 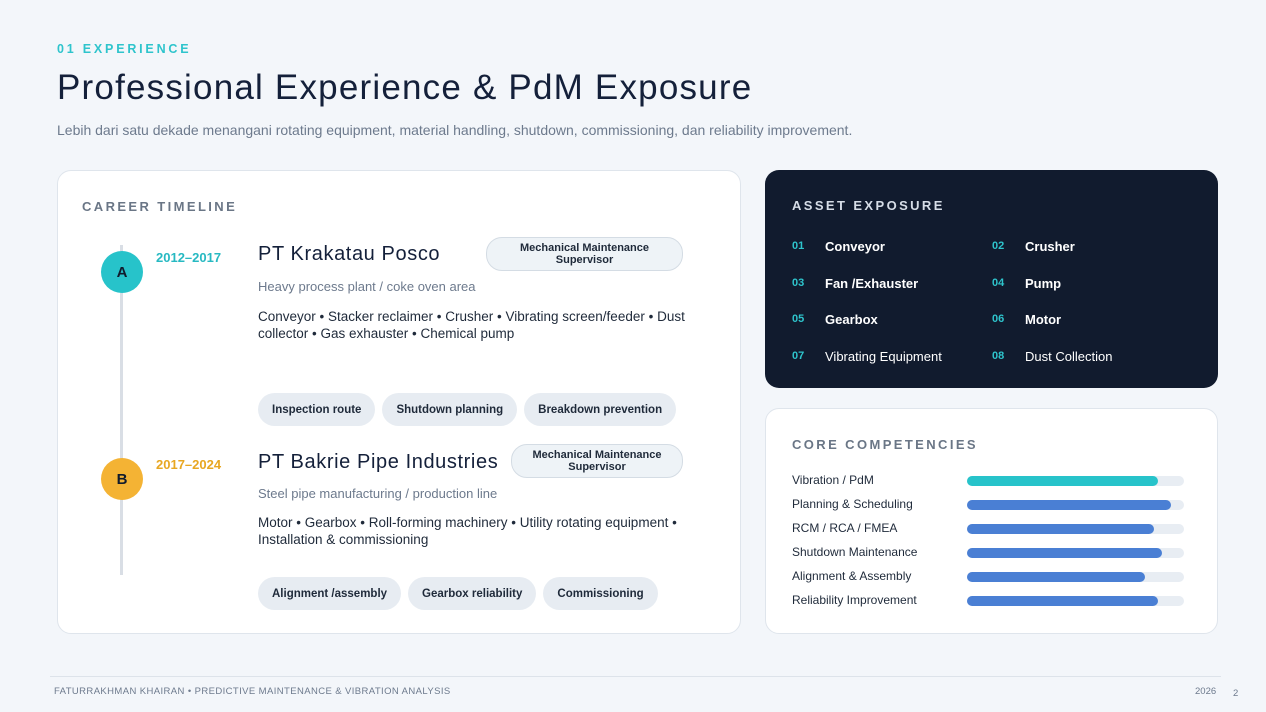 What do you see at coordinates (851, 319) in the screenshot?
I see `asset-name: Gearbox` at bounding box center [851, 319].